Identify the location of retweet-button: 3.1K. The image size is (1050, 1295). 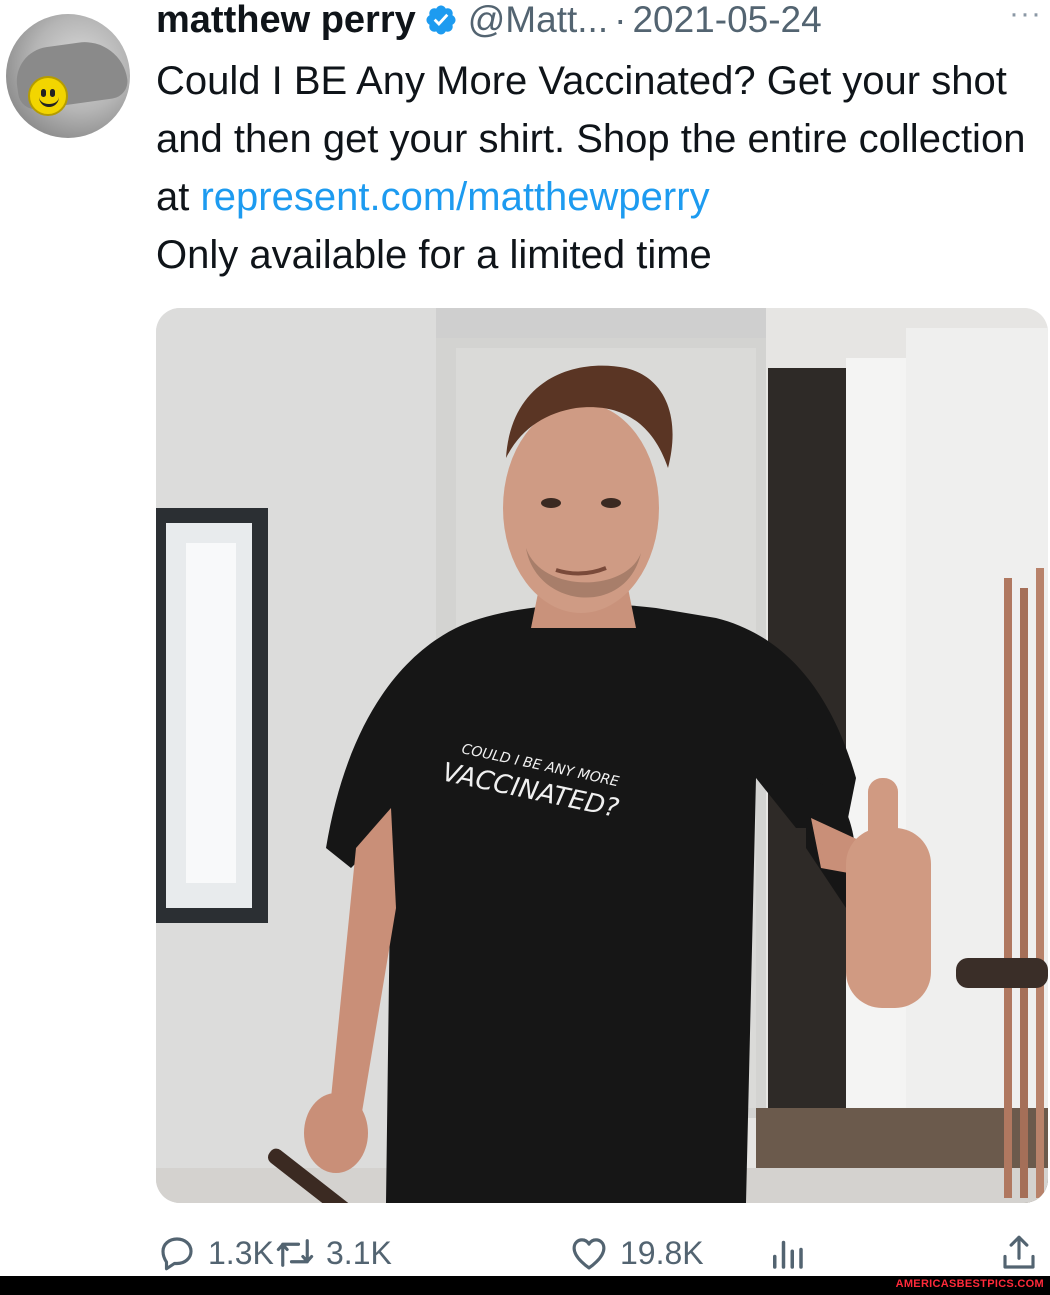
(333, 1253).